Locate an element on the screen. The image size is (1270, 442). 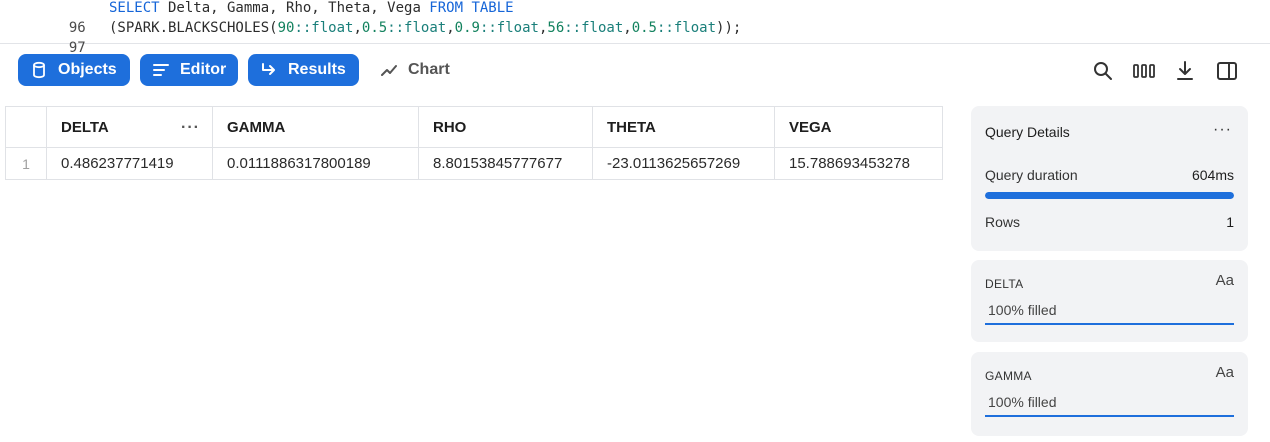
column-header-label: GAMMA is located at coordinates (256, 127).